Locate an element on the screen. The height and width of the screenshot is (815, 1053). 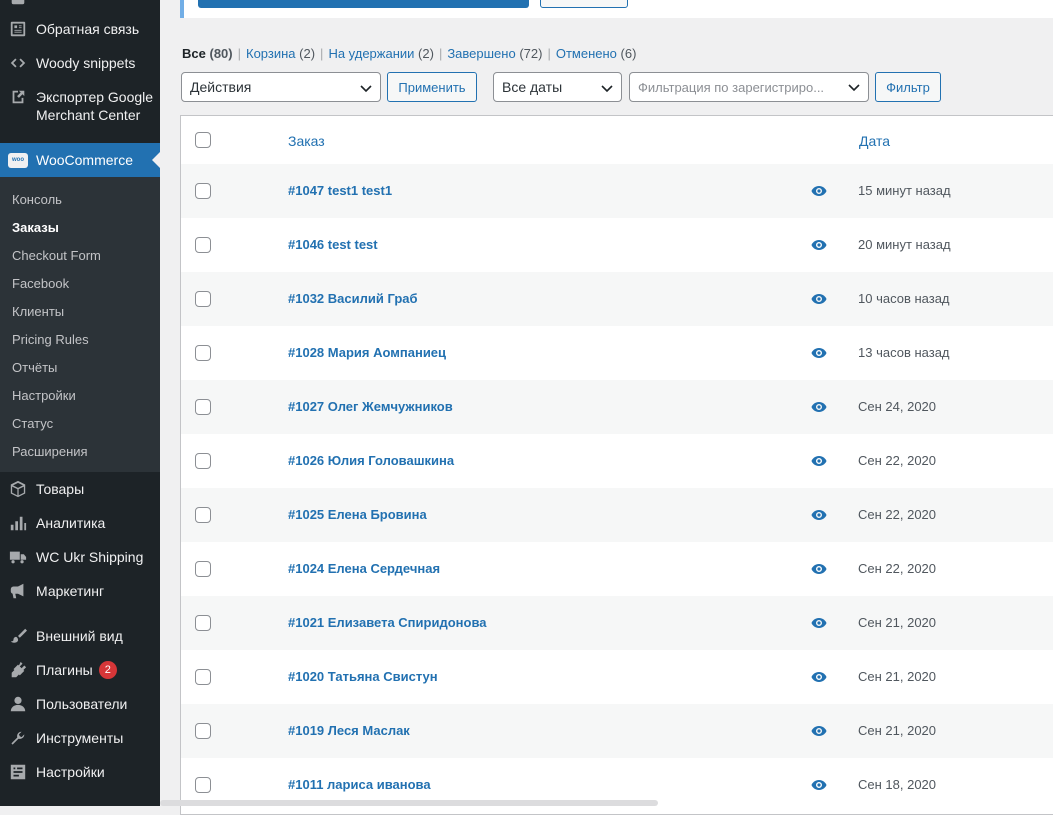
menu-item-feedback: Обратная связь is located at coordinates (80, 29).